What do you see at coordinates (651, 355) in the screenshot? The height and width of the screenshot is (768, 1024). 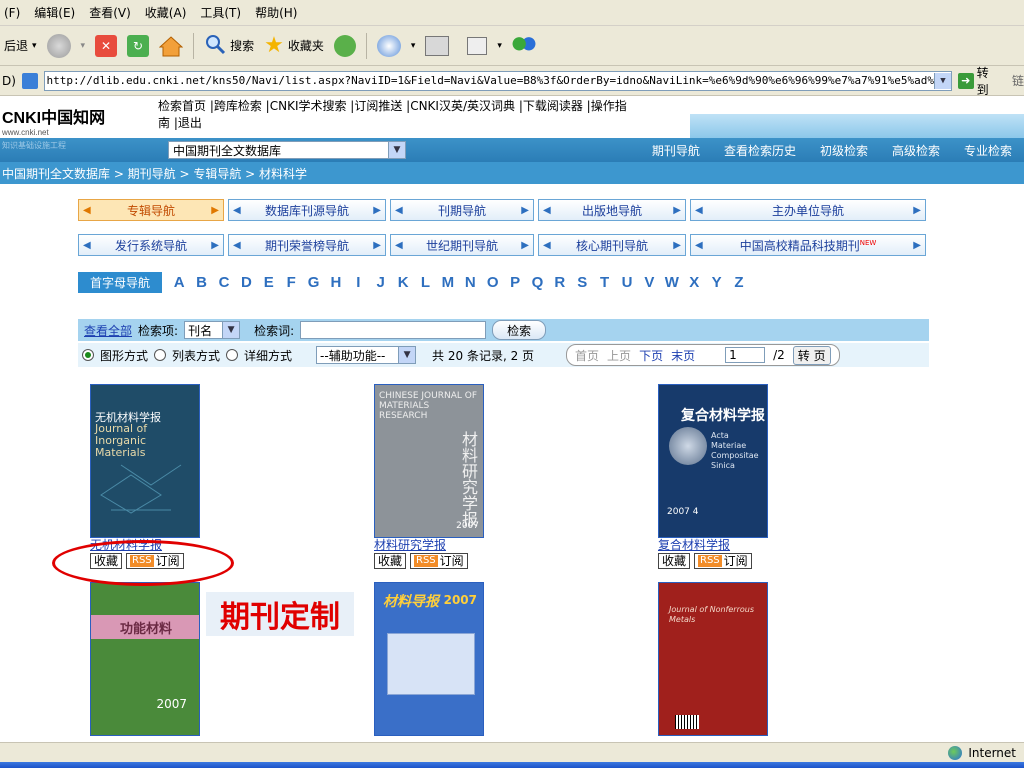 I see `pager-next: 下页` at bounding box center [651, 355].